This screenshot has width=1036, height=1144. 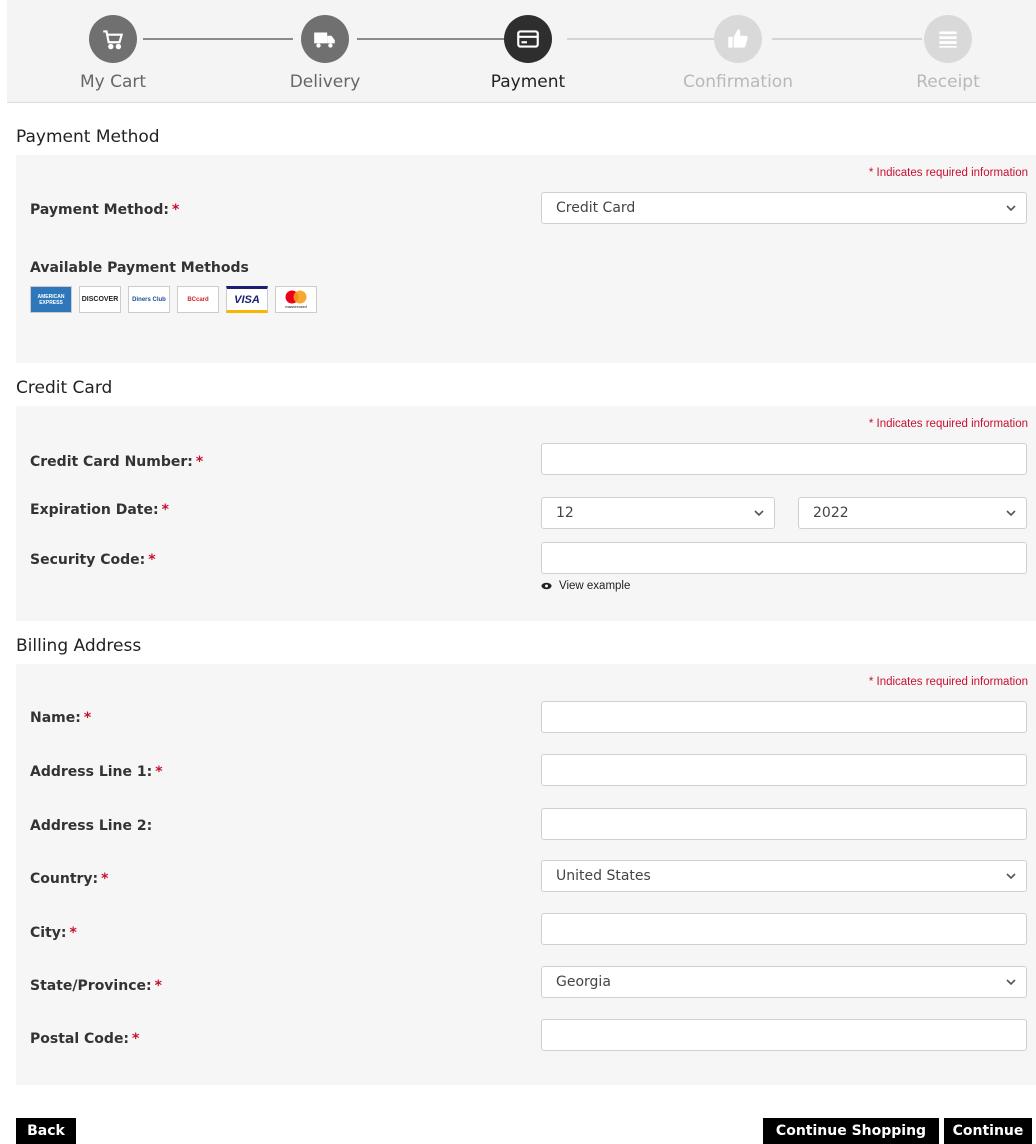 What do you see at coordinates (784, 876) in the screenshot?
I see `country-select: United States` at bounding box center [784, 876].